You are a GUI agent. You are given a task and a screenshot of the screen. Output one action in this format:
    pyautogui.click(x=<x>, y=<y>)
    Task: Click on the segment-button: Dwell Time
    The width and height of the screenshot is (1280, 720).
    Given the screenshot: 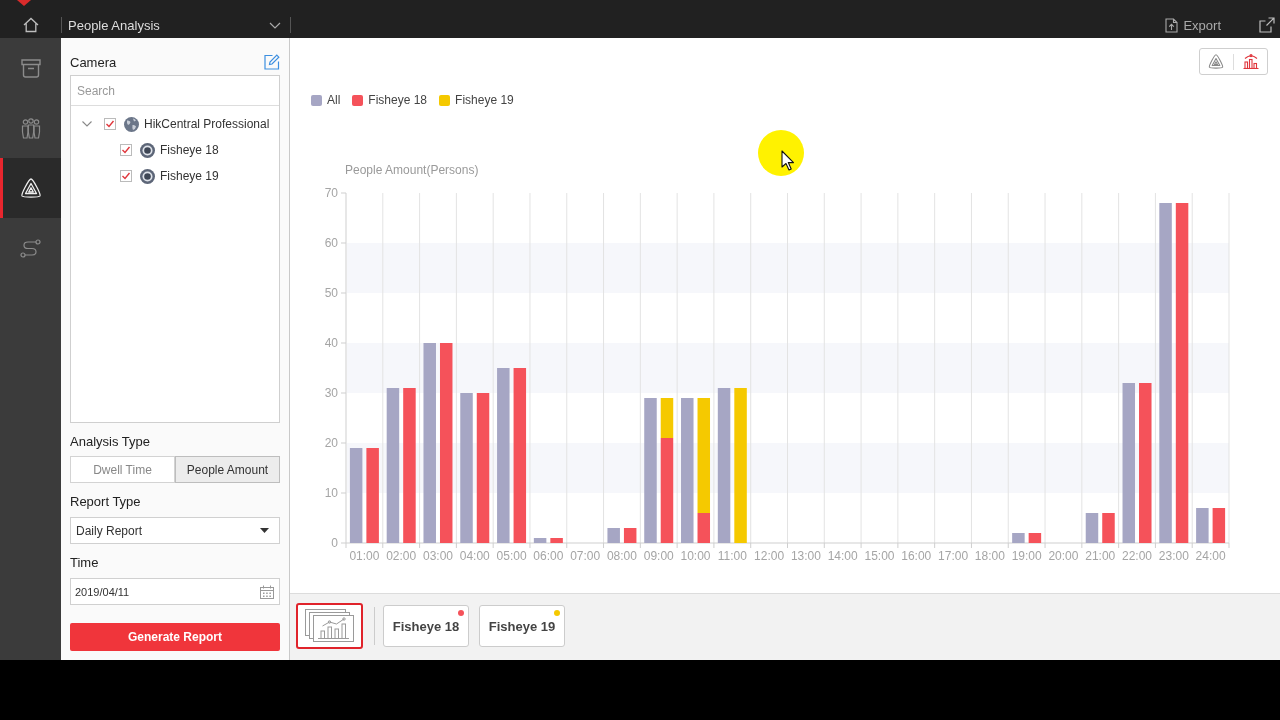 What is the action you would take?
    pyautogui.click(x=122, y=469)
    